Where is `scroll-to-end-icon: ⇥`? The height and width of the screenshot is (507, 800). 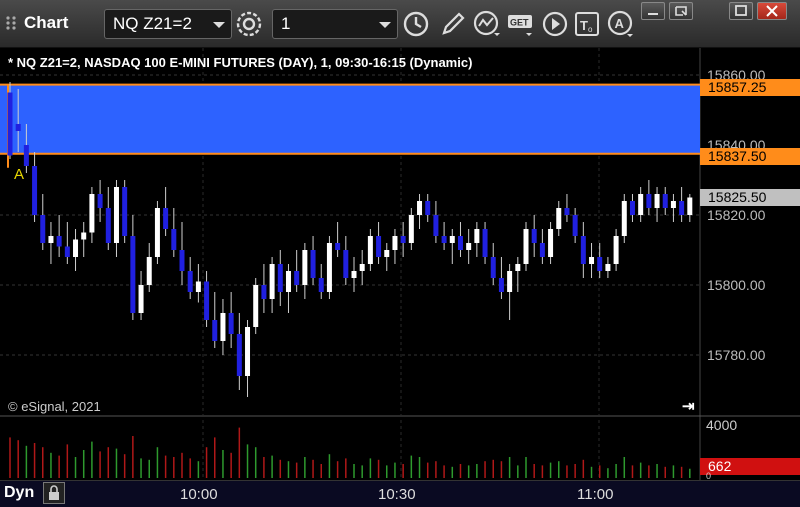
scroll-to-end-icon: ⇥ is located at coordinates (688, 406).